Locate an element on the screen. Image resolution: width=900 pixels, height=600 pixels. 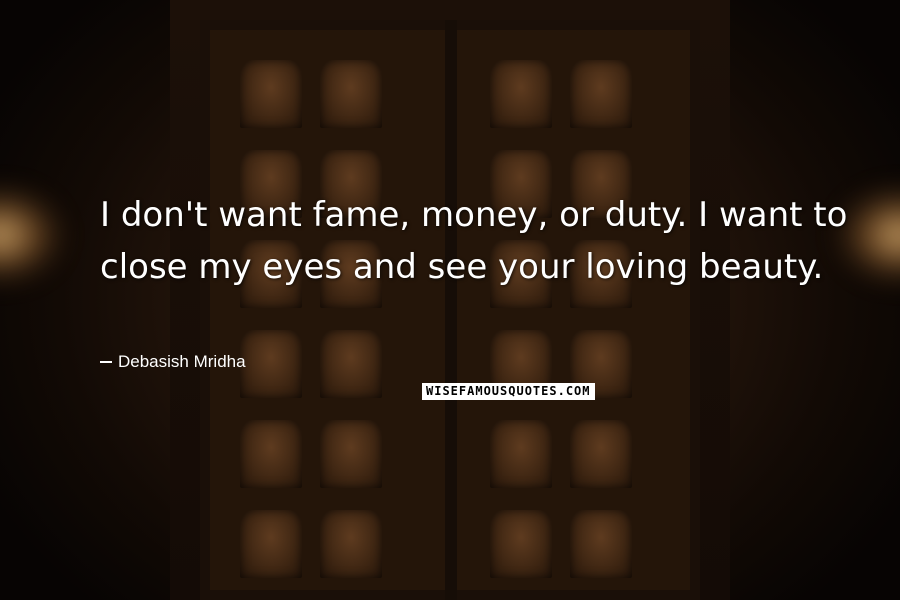
author-line: Debasish Mridha is located at coordinates (173, 362).